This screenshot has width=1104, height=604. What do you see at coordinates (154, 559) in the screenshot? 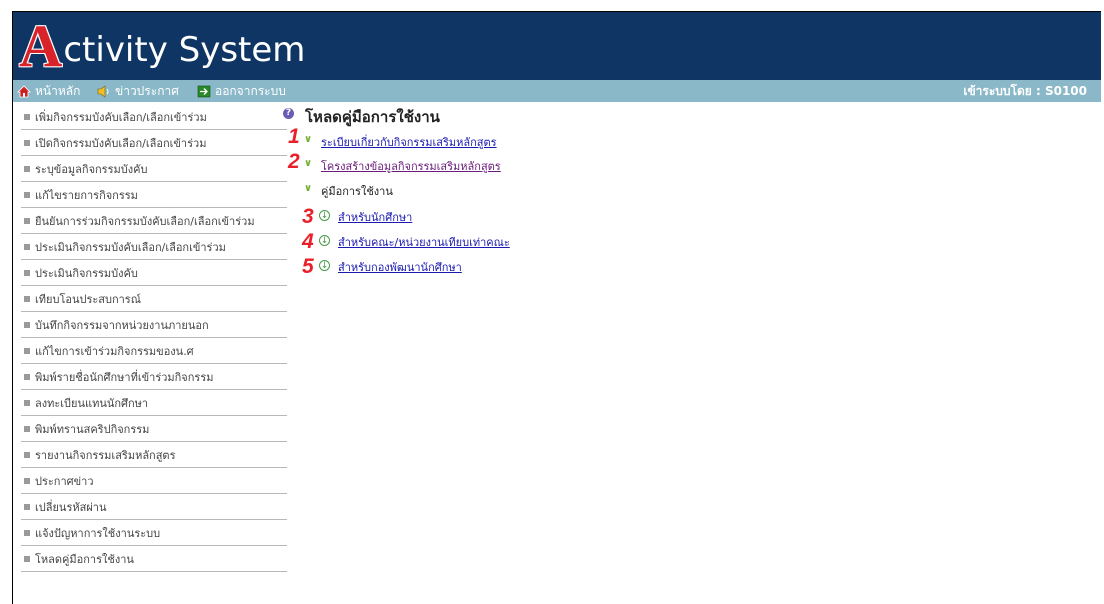
I see `sidebar-item: โหลดคู่มือการใช้งาน` at bounding box center [154, 559].